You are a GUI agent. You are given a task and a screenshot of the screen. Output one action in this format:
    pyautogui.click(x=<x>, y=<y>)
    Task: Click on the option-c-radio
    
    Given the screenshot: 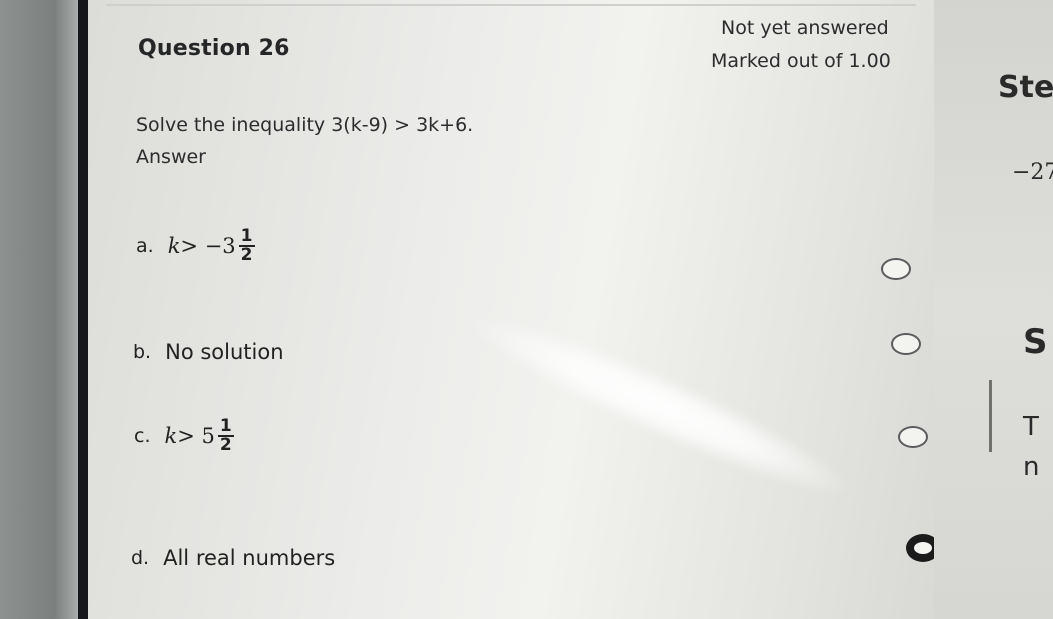 What is the action you would take?
    pyautogui.click(x=913, y=437)
    